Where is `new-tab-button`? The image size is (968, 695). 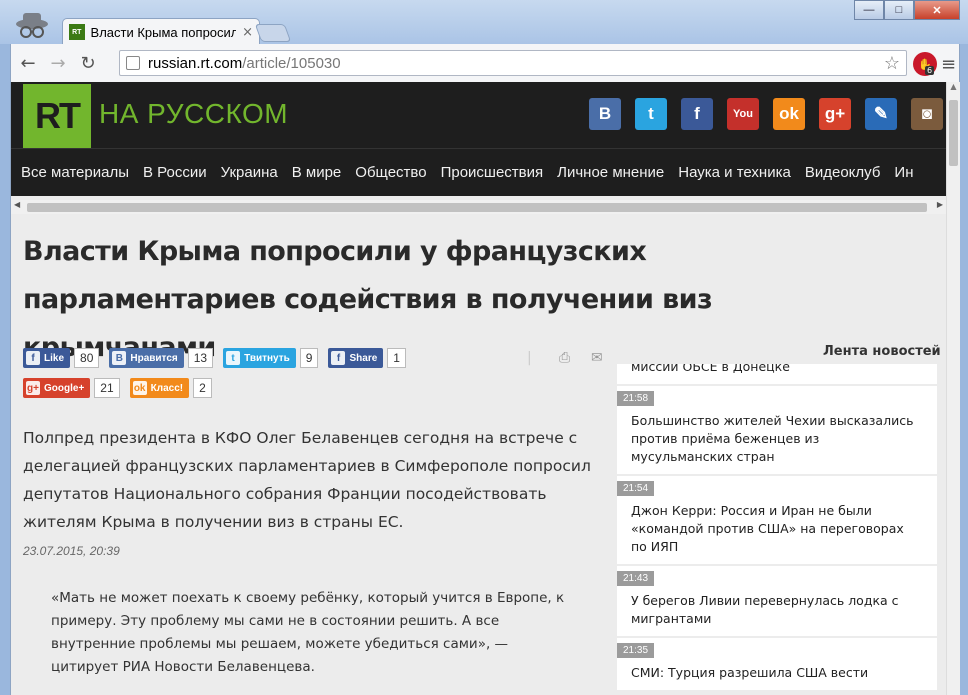 new-tab-button is located at coordinates (273, 33).